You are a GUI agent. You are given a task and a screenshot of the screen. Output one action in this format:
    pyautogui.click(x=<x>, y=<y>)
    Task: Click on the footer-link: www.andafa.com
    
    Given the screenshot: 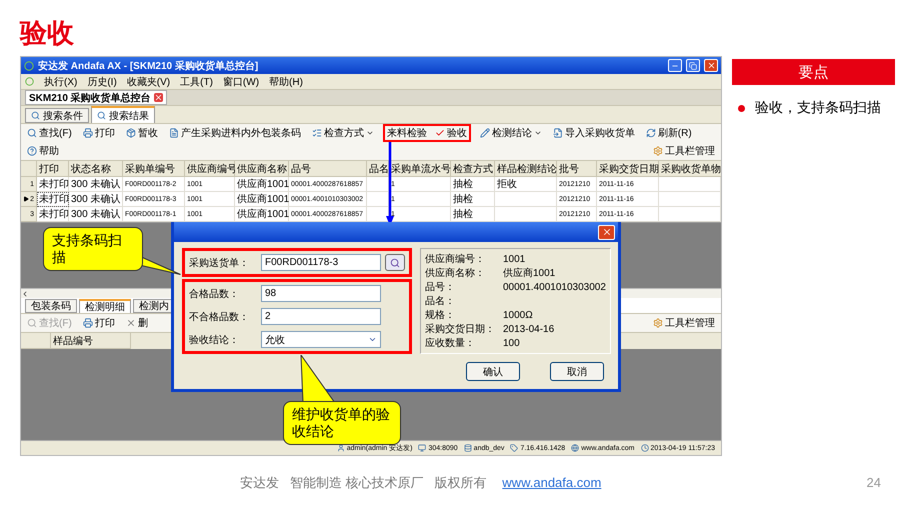 What is the action you would take?
    pyautogui.click(x=552, y=482)
    